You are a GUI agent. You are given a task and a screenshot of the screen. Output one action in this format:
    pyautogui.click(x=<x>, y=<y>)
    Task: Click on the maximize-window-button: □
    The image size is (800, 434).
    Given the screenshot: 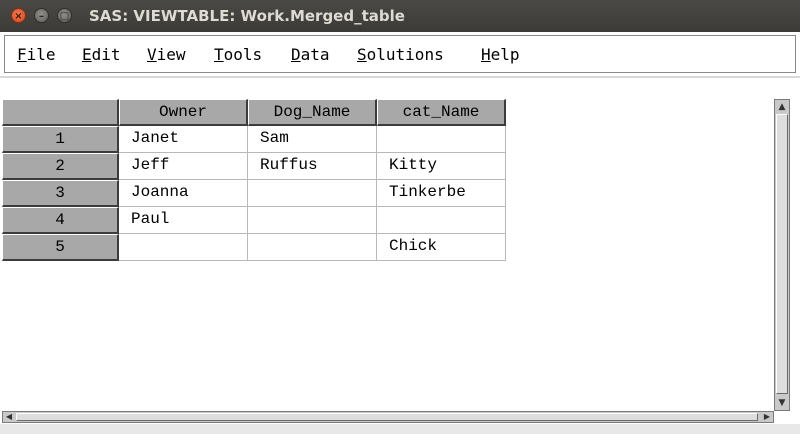 What is the action you would take?
    pyautogui.click(x=64, y=15)
    